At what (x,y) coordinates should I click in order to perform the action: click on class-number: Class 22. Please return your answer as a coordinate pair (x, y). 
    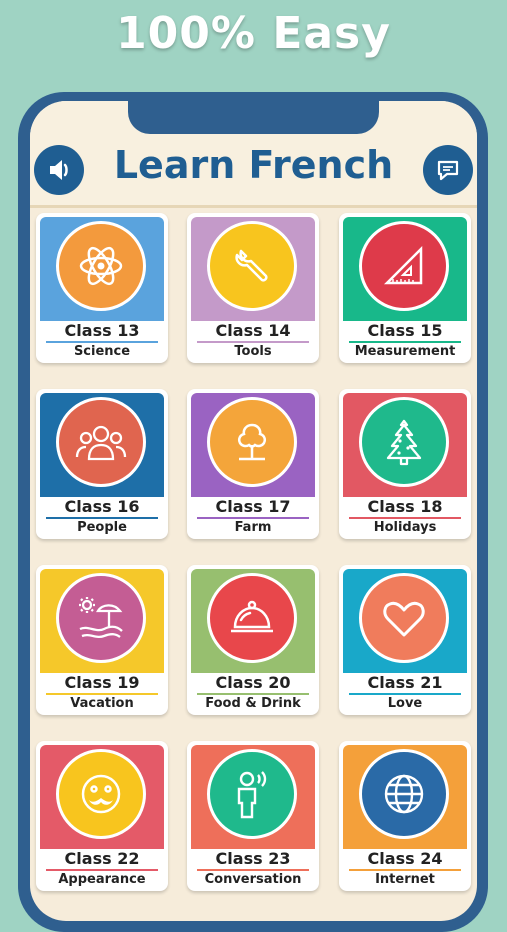
    Looking at the image, I should click on (102, 858).